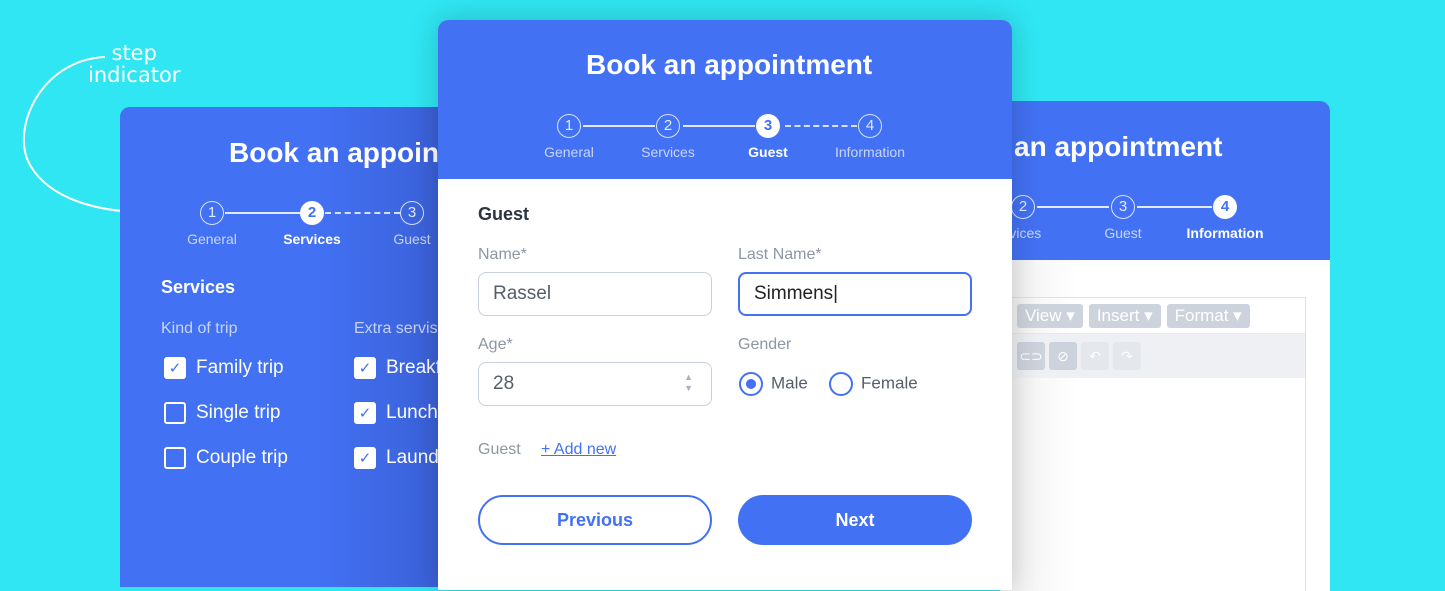 Image resolution: width=1445 pixels, height=591 pixels. I want to click on checkbox-lunch: ✓ Lunch, so click(396, 413).